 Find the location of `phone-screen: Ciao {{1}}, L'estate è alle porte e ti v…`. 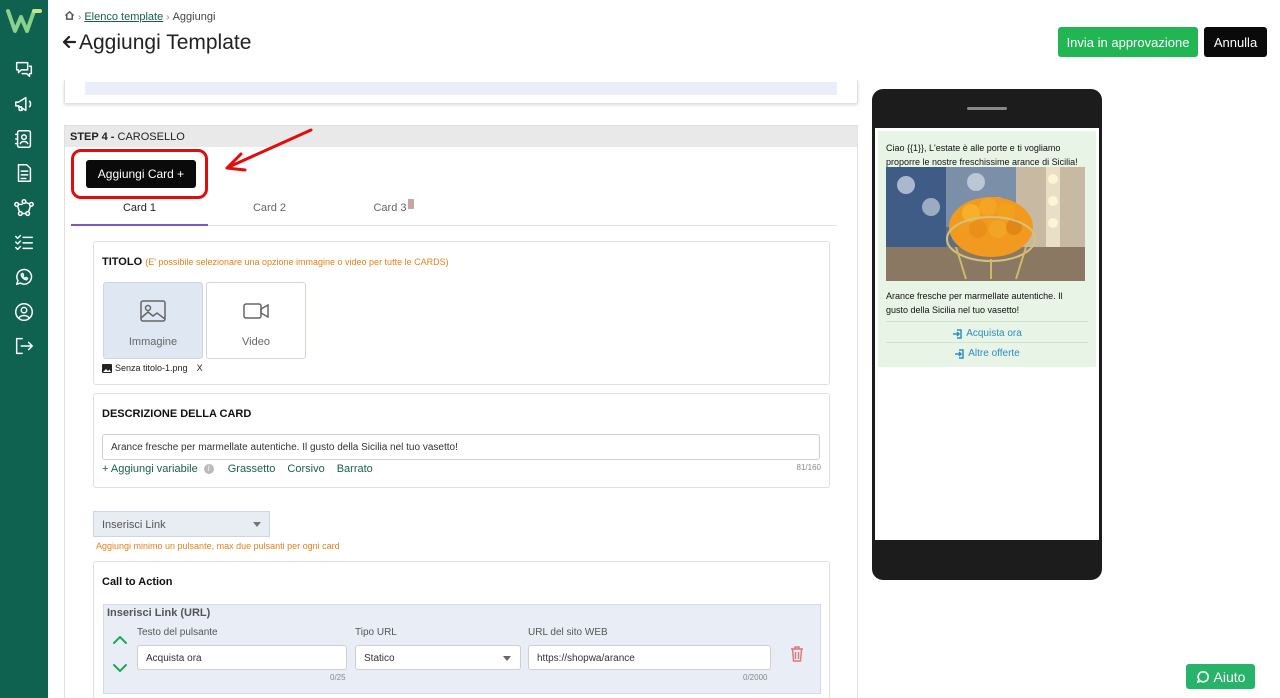

phone-screen: Ciao {{1}}, L'estate è alle porte e ti v… is located at coordinates (987, 334).